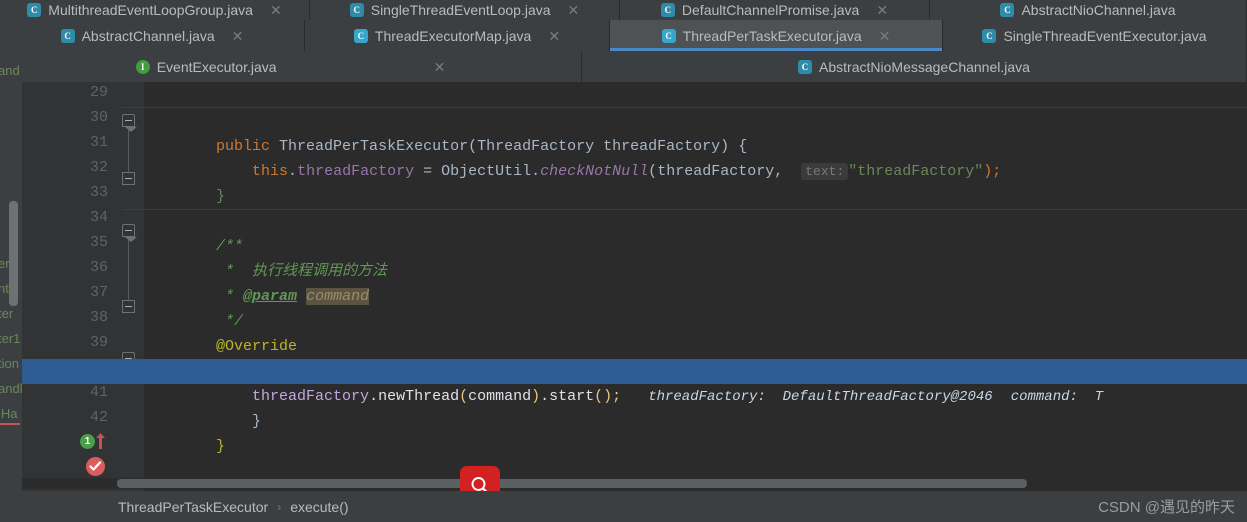 This screenshot has height=522, width=1247. What do you see at coordinates (820, 397) in the screenshot?
I see `debug-inline-value-threadfactory: threadFactory: DefaultThreadFactory@2046` at bounding box center [820, 397].